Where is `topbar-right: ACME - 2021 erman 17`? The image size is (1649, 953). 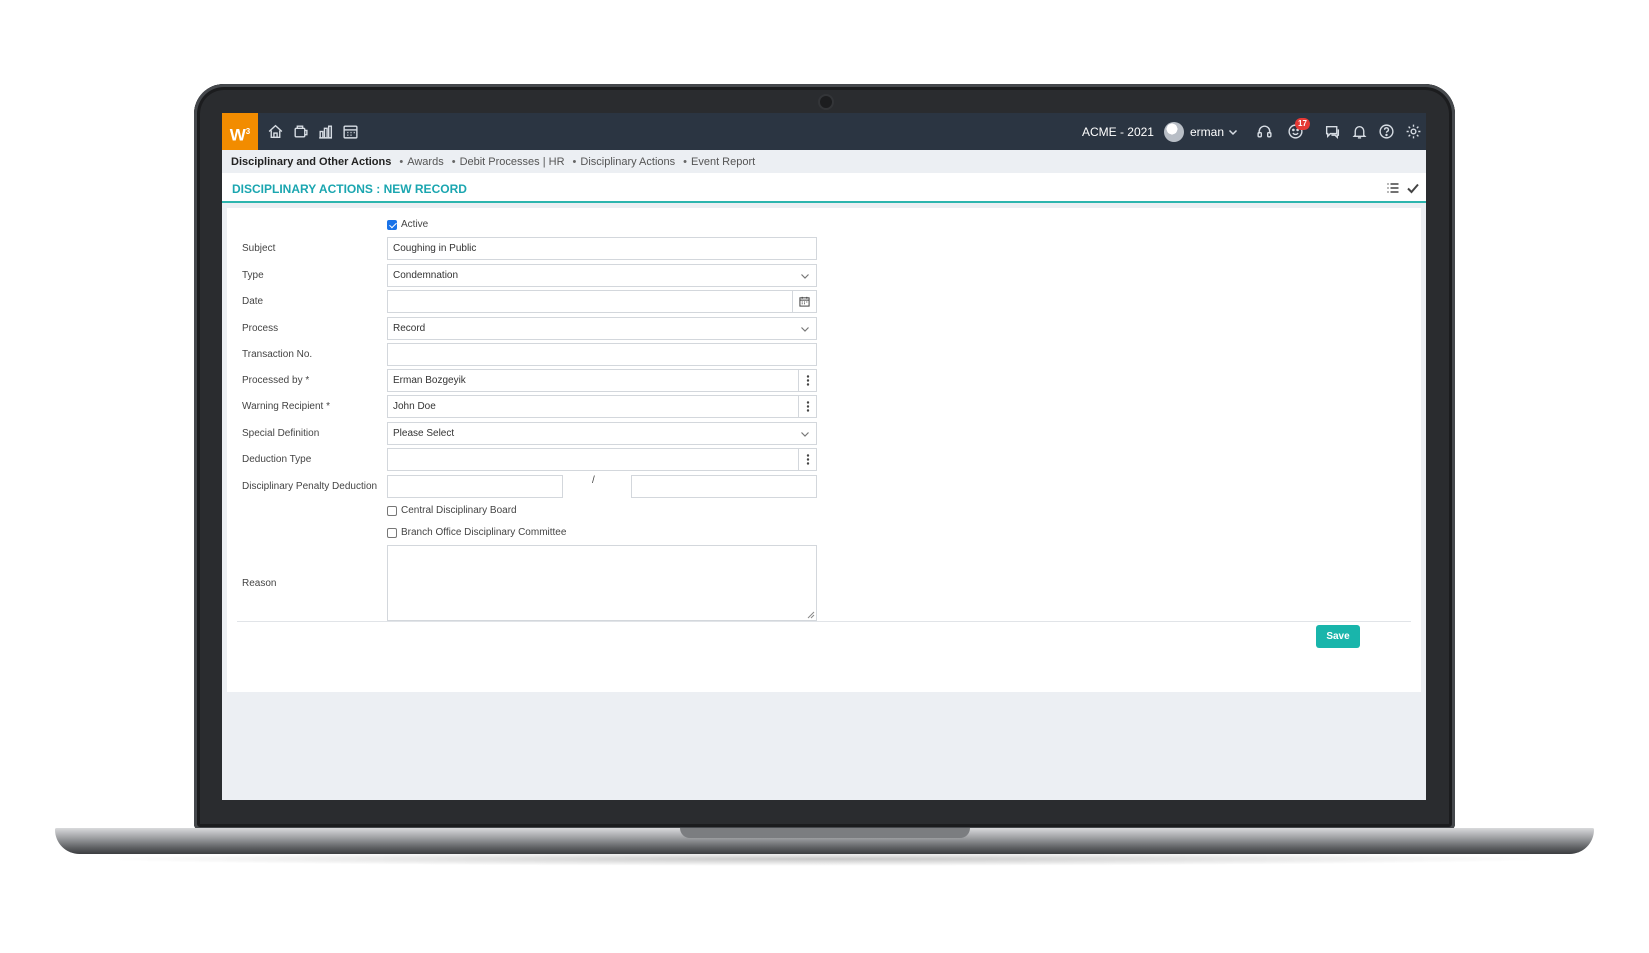 topbar-right: ACME - 2021 erman 17 is located at coordinates (1254, 131).